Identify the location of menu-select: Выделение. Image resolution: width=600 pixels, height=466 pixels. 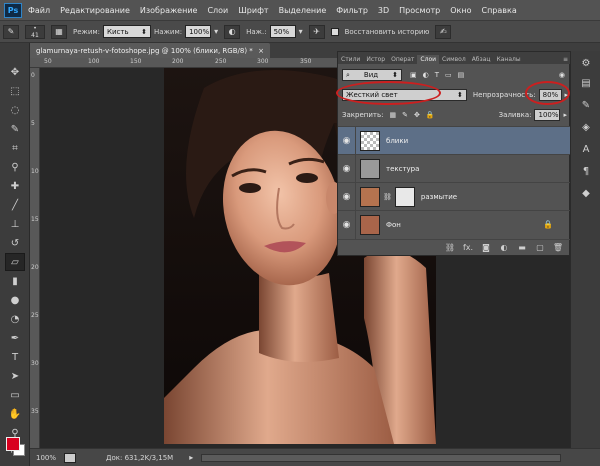
(303, 10).